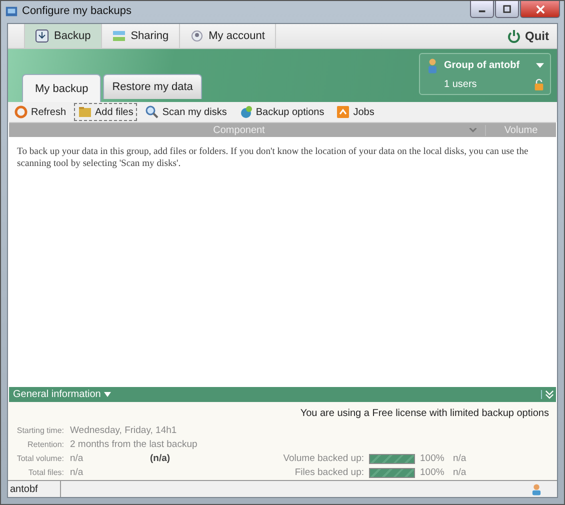  I want to click on field-label: Files backed up:, so click(329, 472).